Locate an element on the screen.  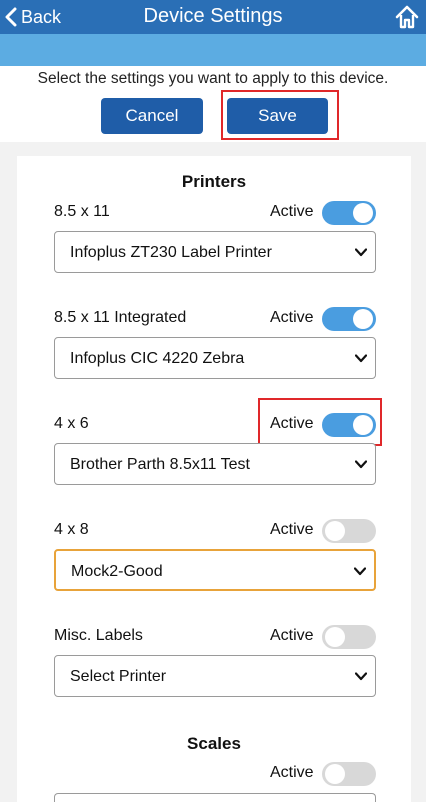
top-navigation-bar: Back Device Settings is located at coordinates (213, 17).